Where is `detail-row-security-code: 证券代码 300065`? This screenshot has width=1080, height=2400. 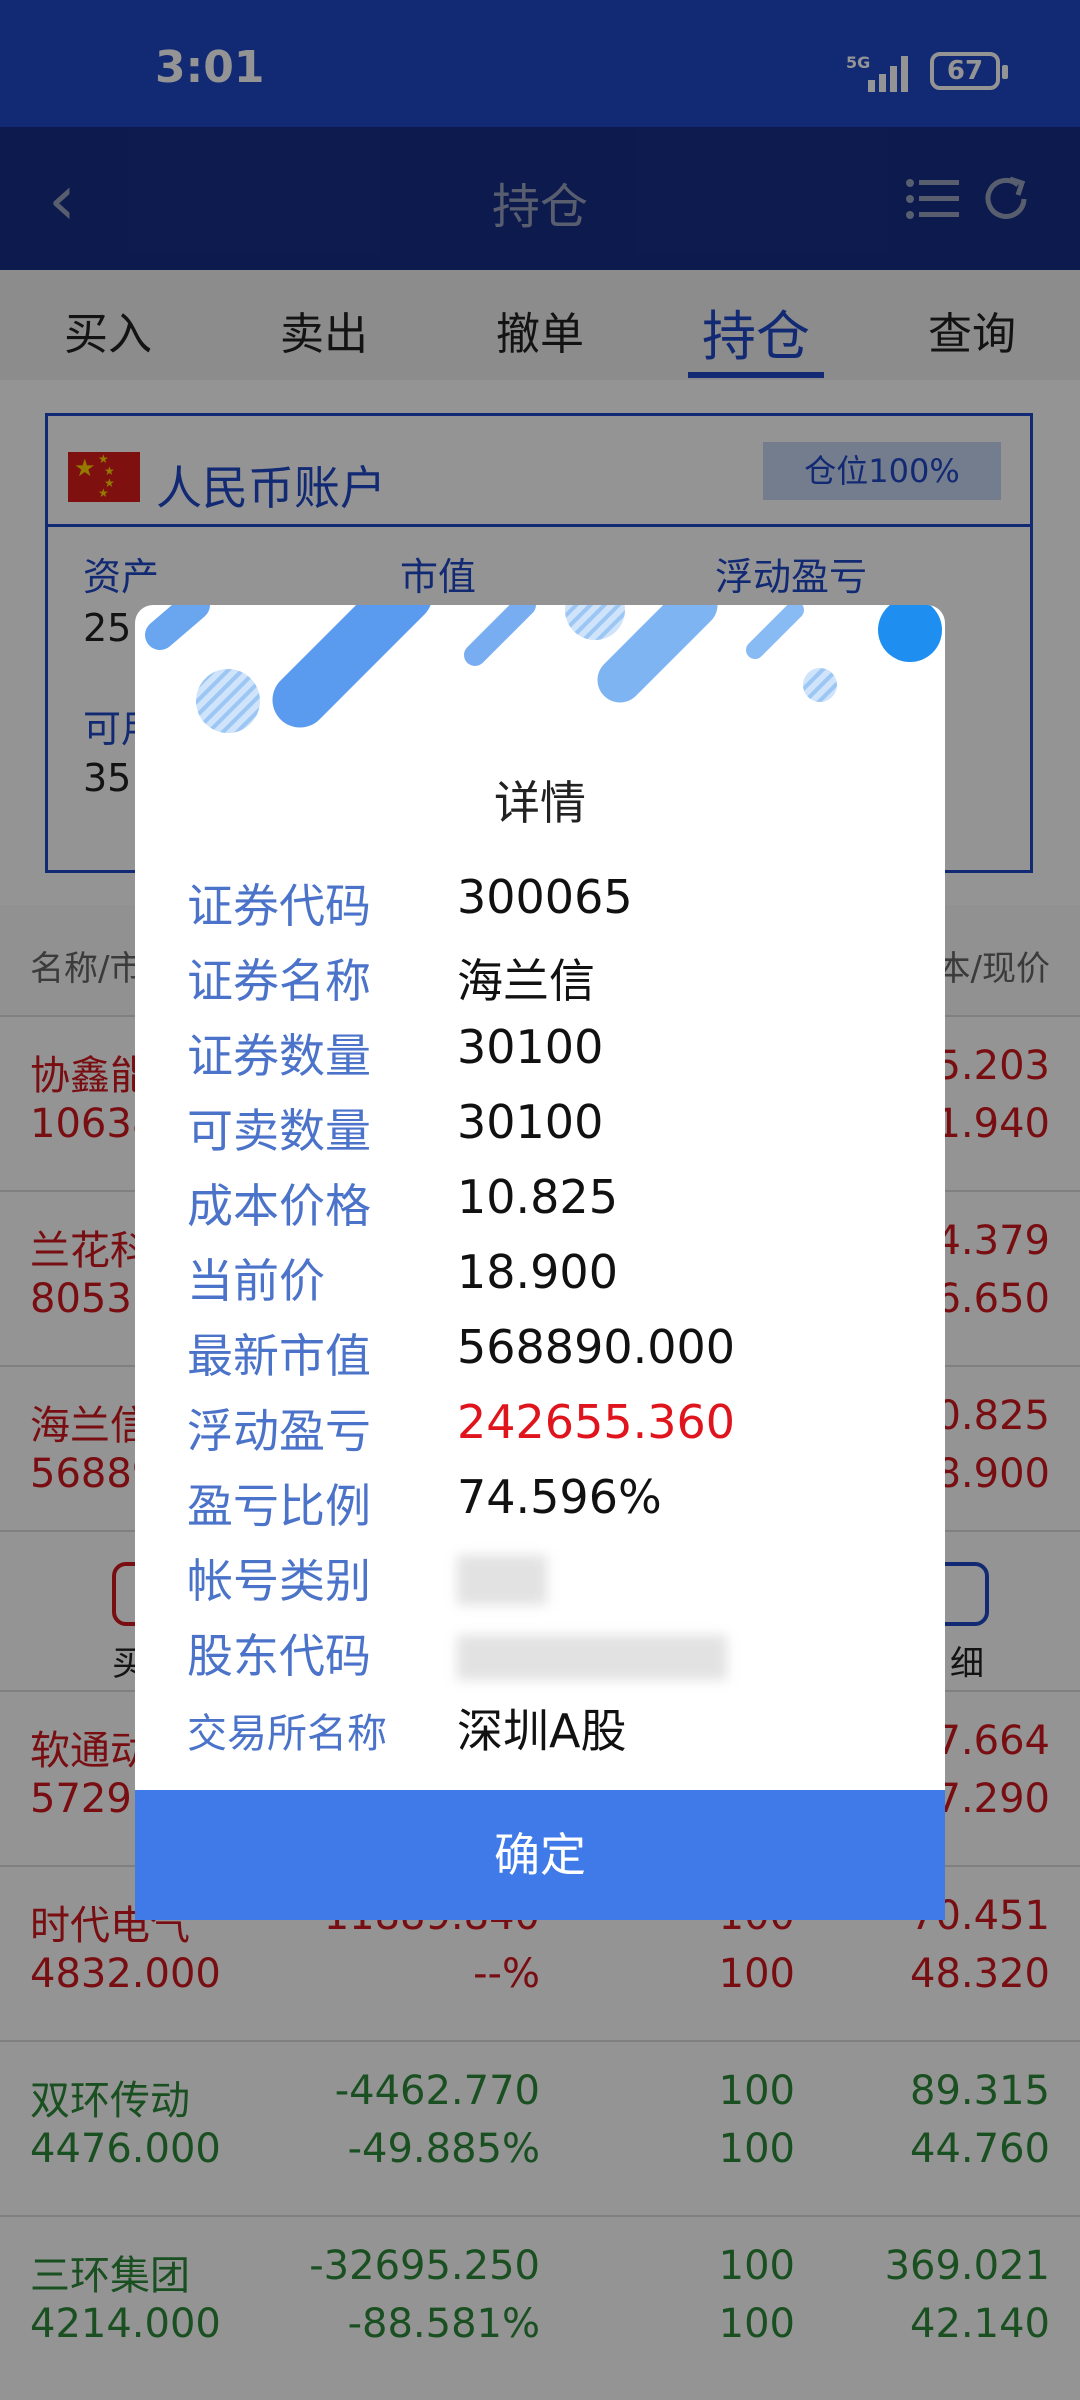 detail-row-security-code: 证券代码 300065 is located at coordinates (547, 907).